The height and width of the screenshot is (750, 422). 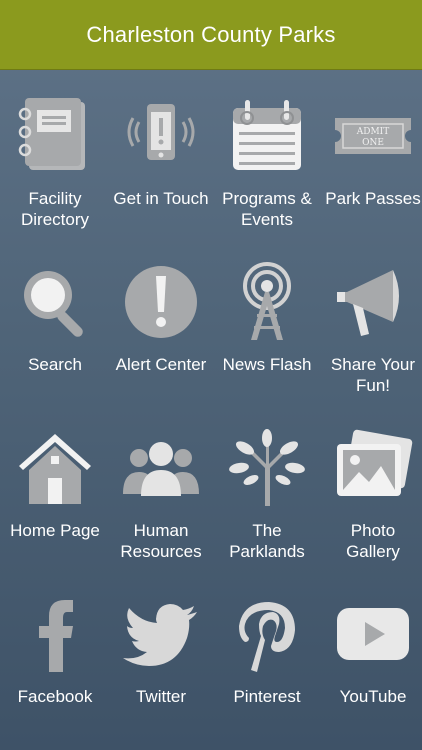 What do you see at coordinates (161, 302) in the screenshot?
I see `exclamation-icon` at bounding box center [161, 302].